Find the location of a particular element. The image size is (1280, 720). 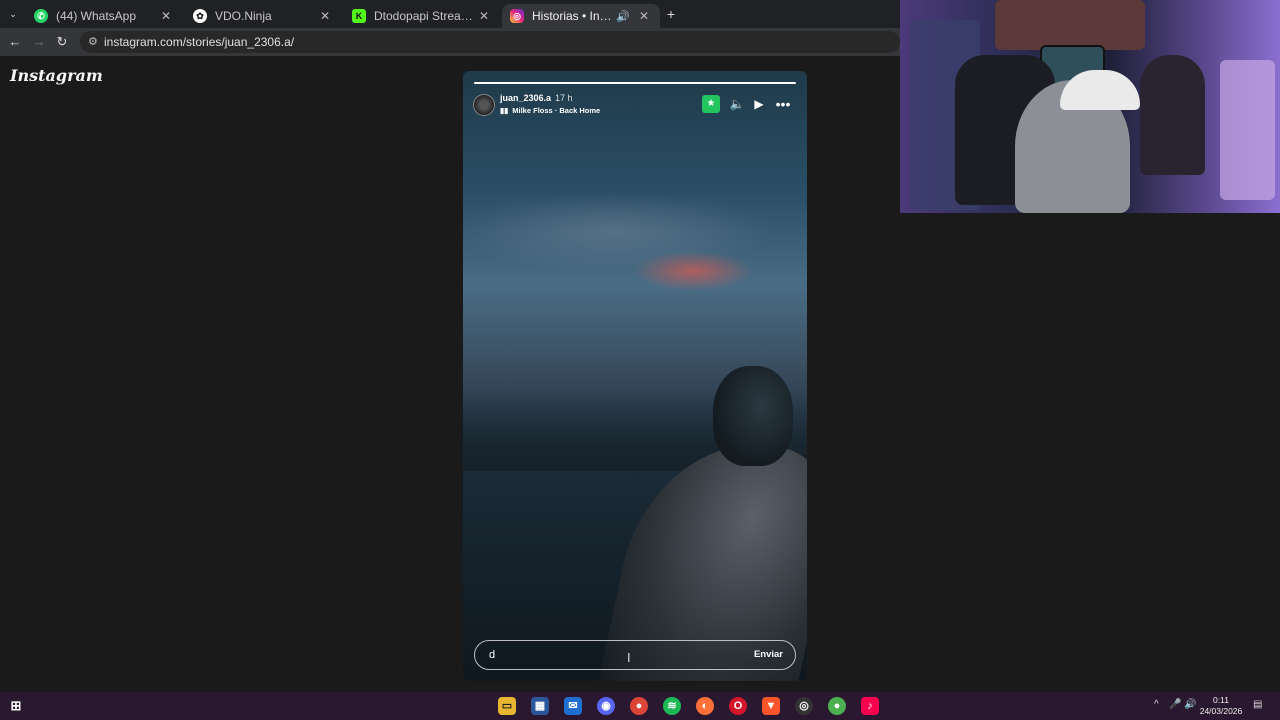

discord-icon: ◉ is located at coordinates (606, 706).